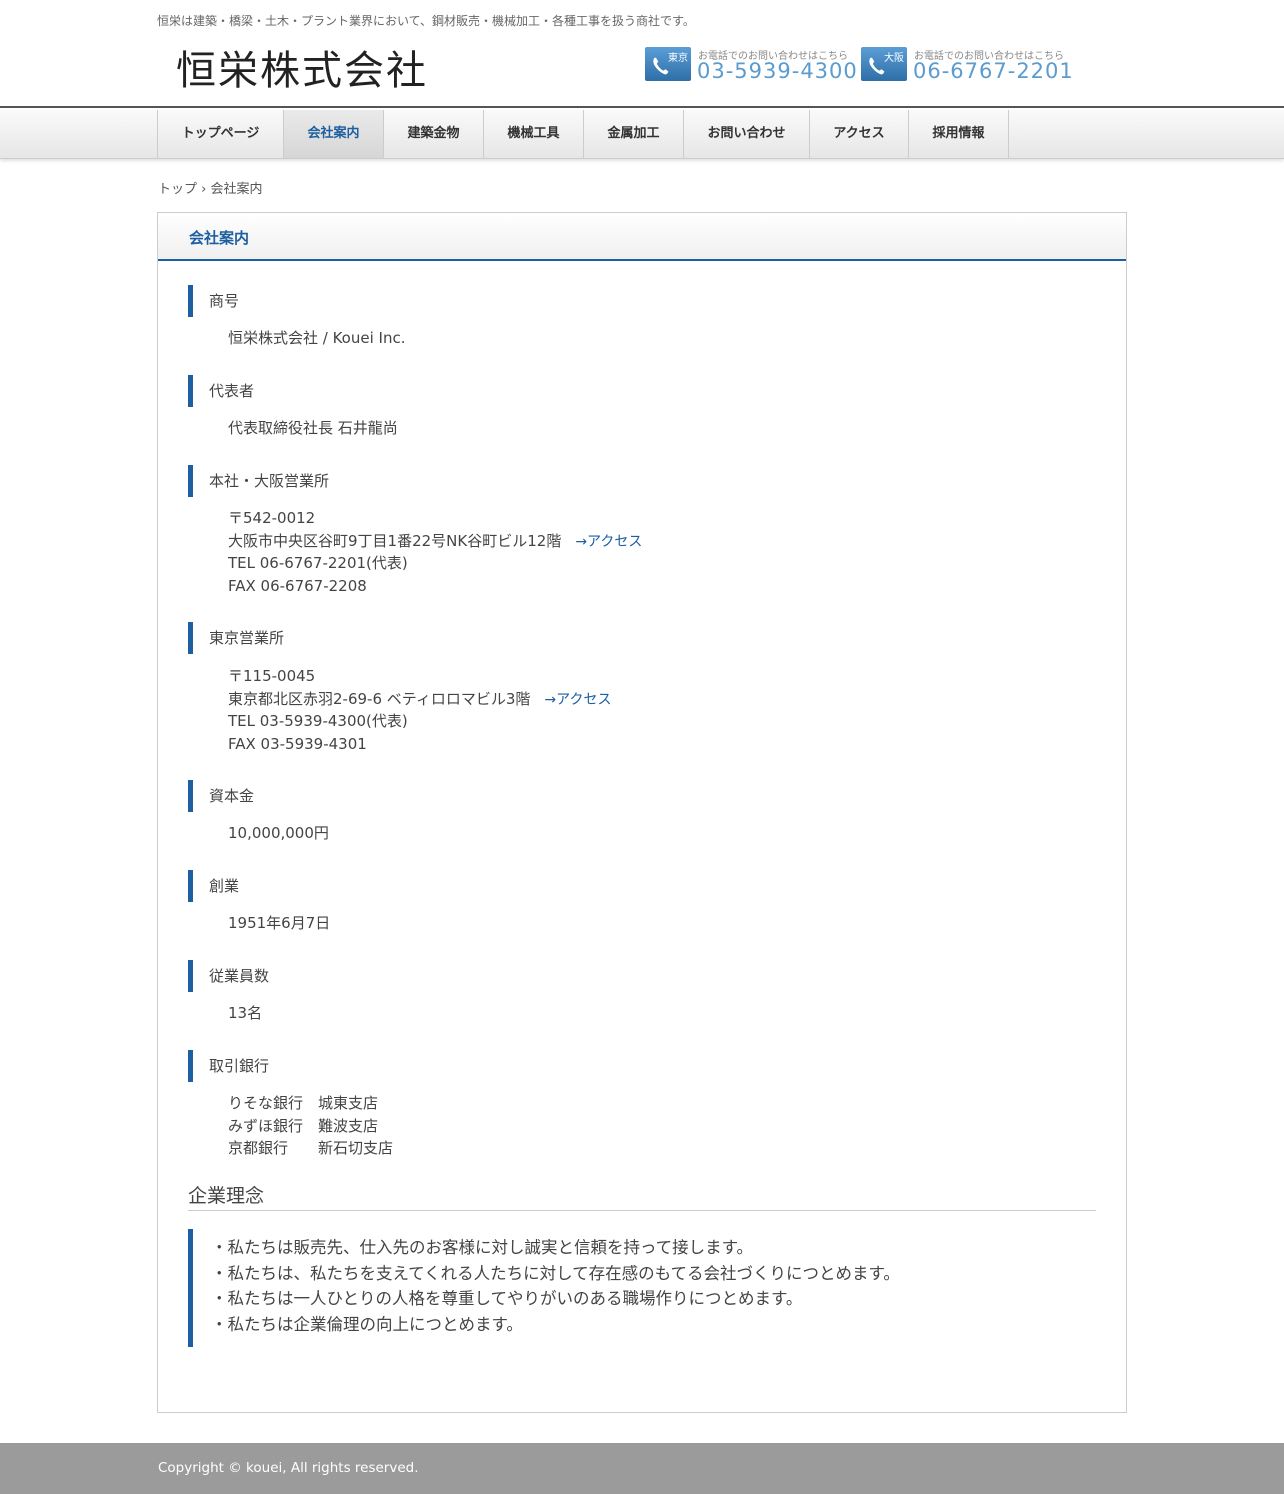 The width and height of the screenshot is (1284, 1494). I want to click on address-line: 大阪市中央区谷町9丁目1番22号NK谷町ビル12階 →アクセス, so click(435, 541).